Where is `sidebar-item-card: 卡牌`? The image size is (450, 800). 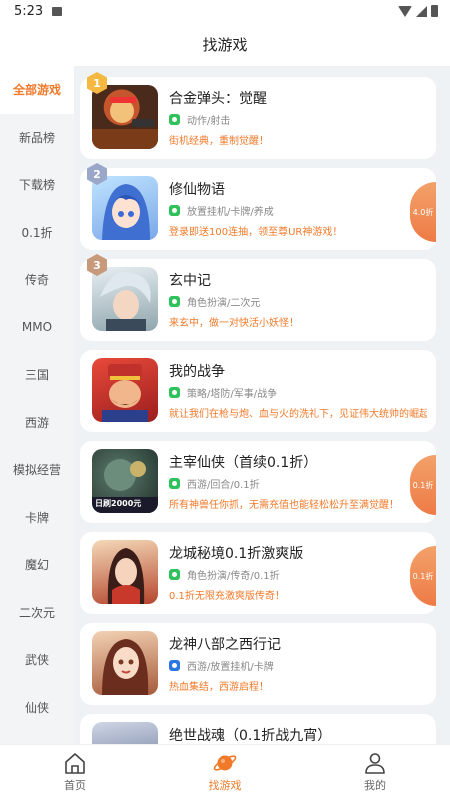
sidebar-item-card: 卡牌 is located at coordinates (37, 518).